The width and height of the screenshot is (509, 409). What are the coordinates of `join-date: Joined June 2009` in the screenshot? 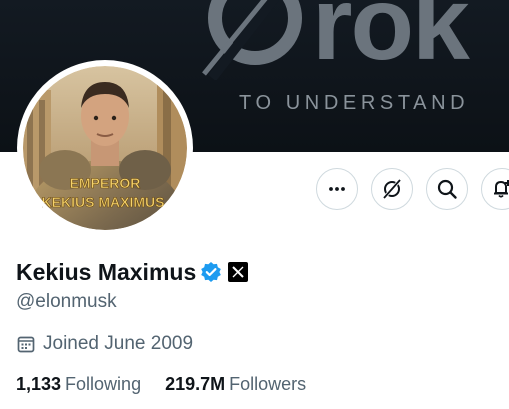 It's located at (104, 344).